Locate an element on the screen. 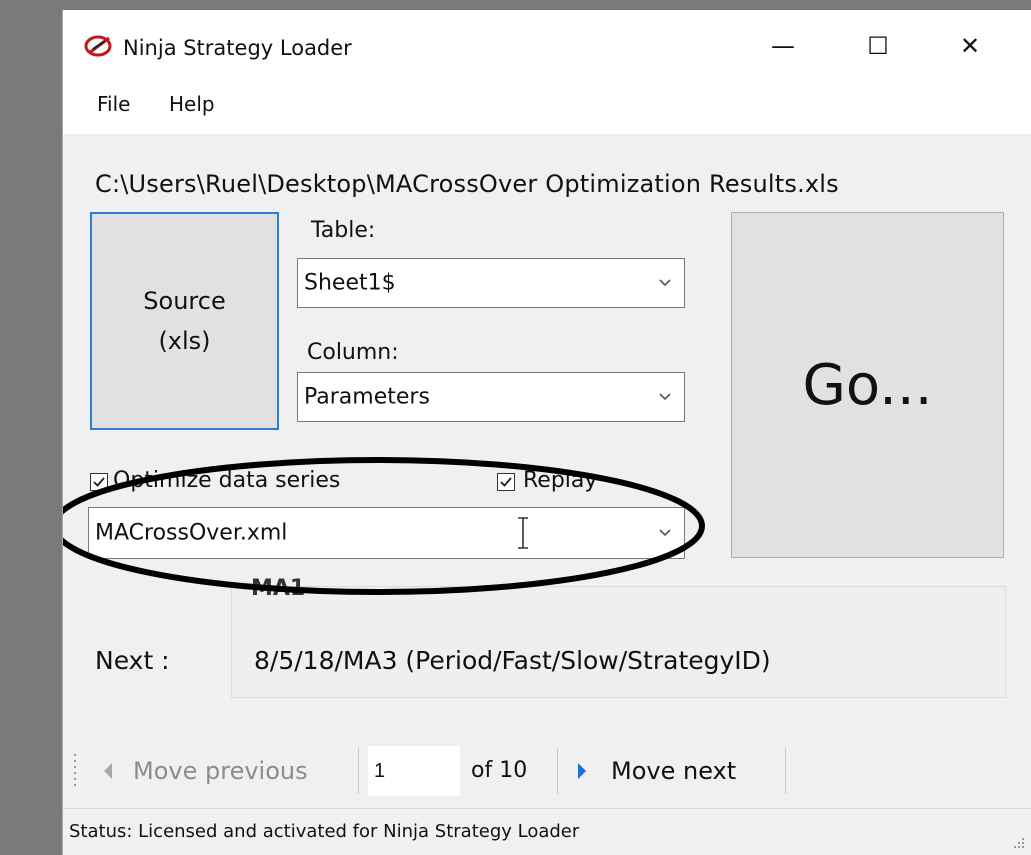 Image resolution: width=1031 pixels, height=855 pixels. optimize-checkbox is located at coordinates (99, 482).